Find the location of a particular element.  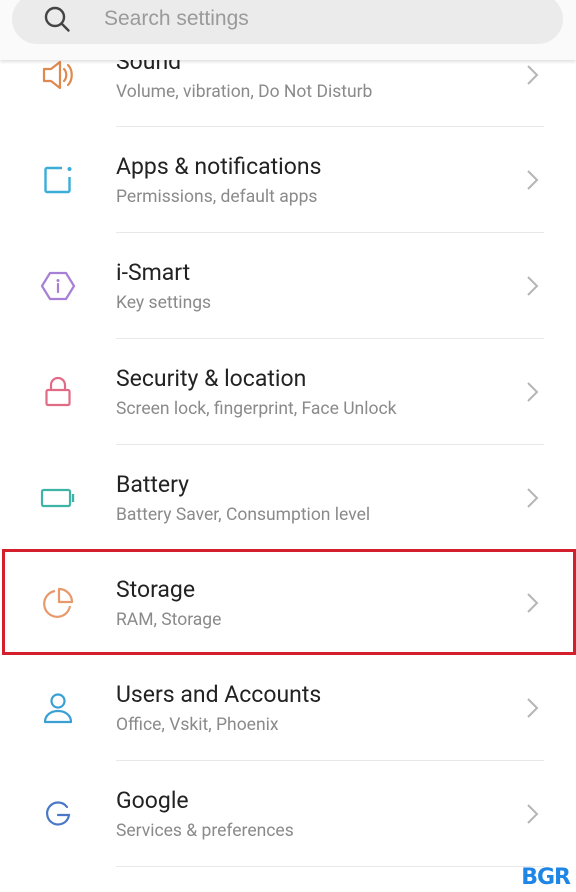

search-header is located at coordinates (288, 30).